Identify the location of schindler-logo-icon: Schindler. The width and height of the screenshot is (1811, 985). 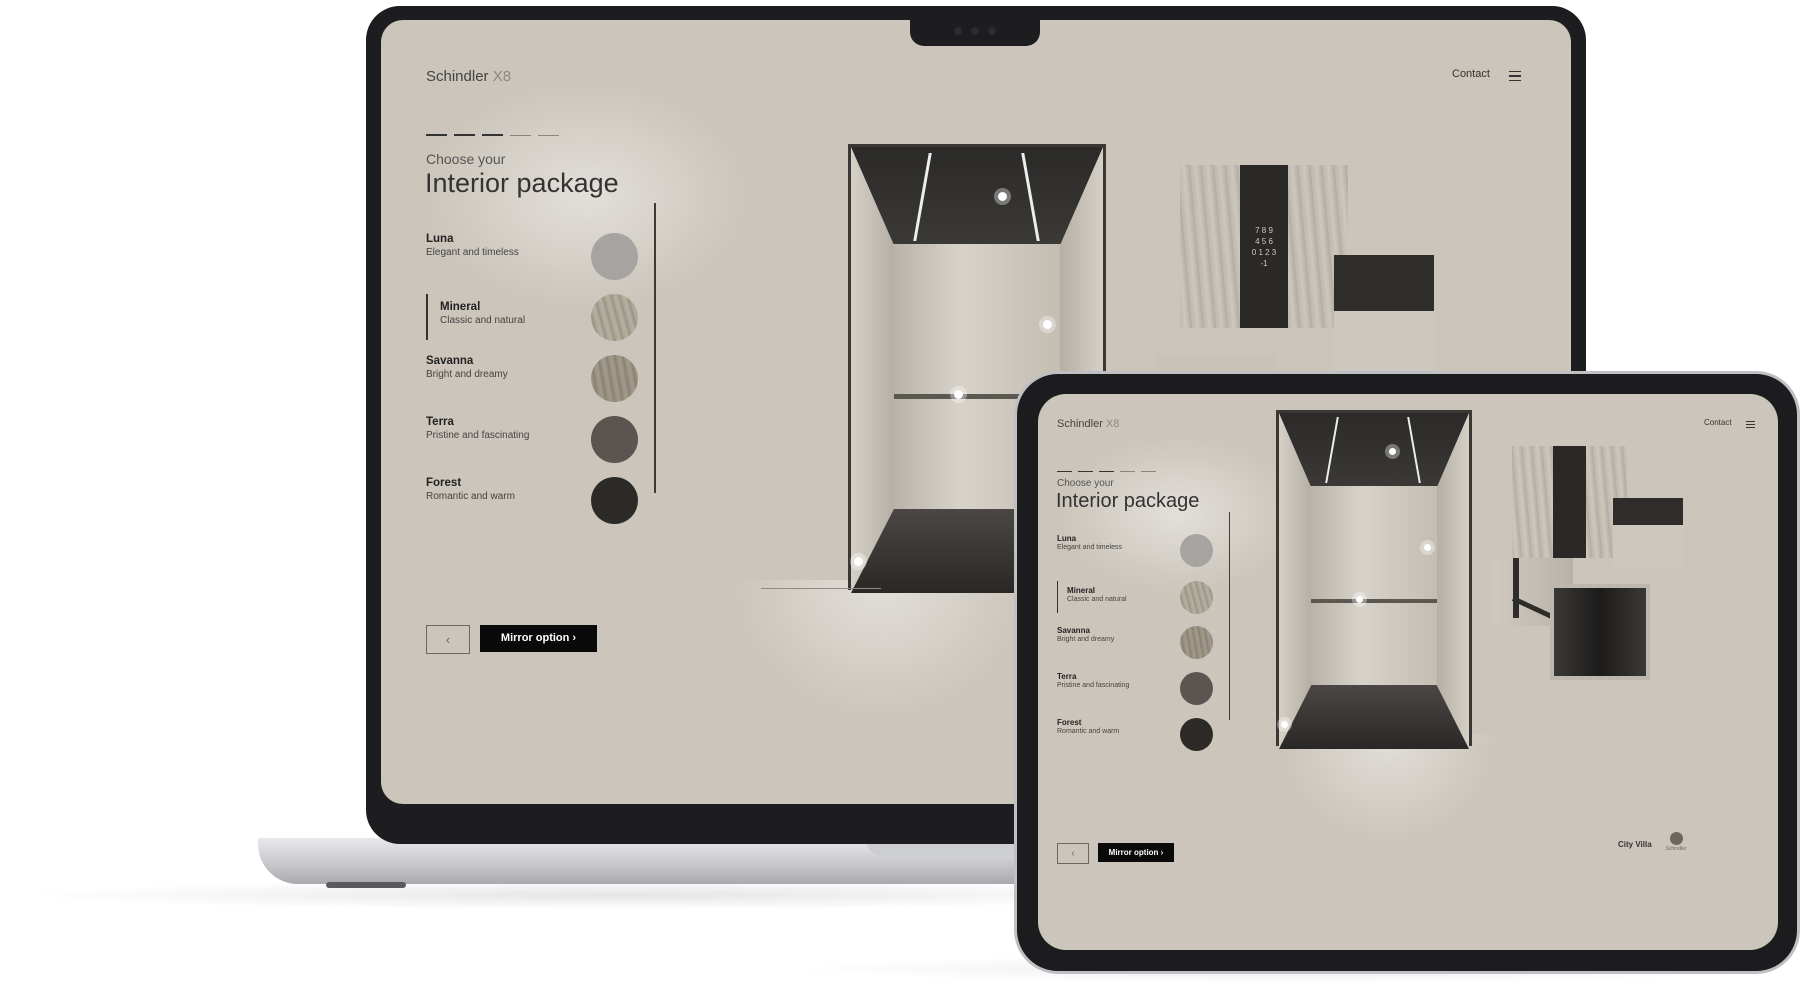
(1676, 842).